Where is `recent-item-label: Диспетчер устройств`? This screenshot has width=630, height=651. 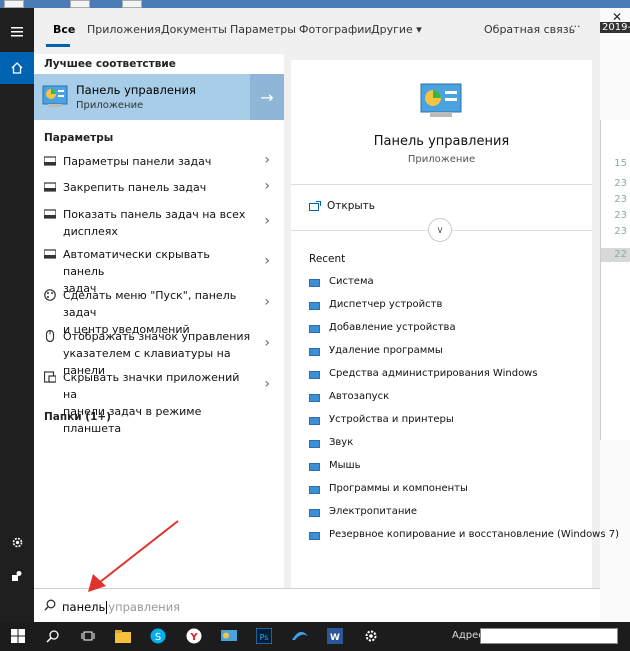 recent-item-label: Диспетчер устройств is located at coordinates (386, 304).